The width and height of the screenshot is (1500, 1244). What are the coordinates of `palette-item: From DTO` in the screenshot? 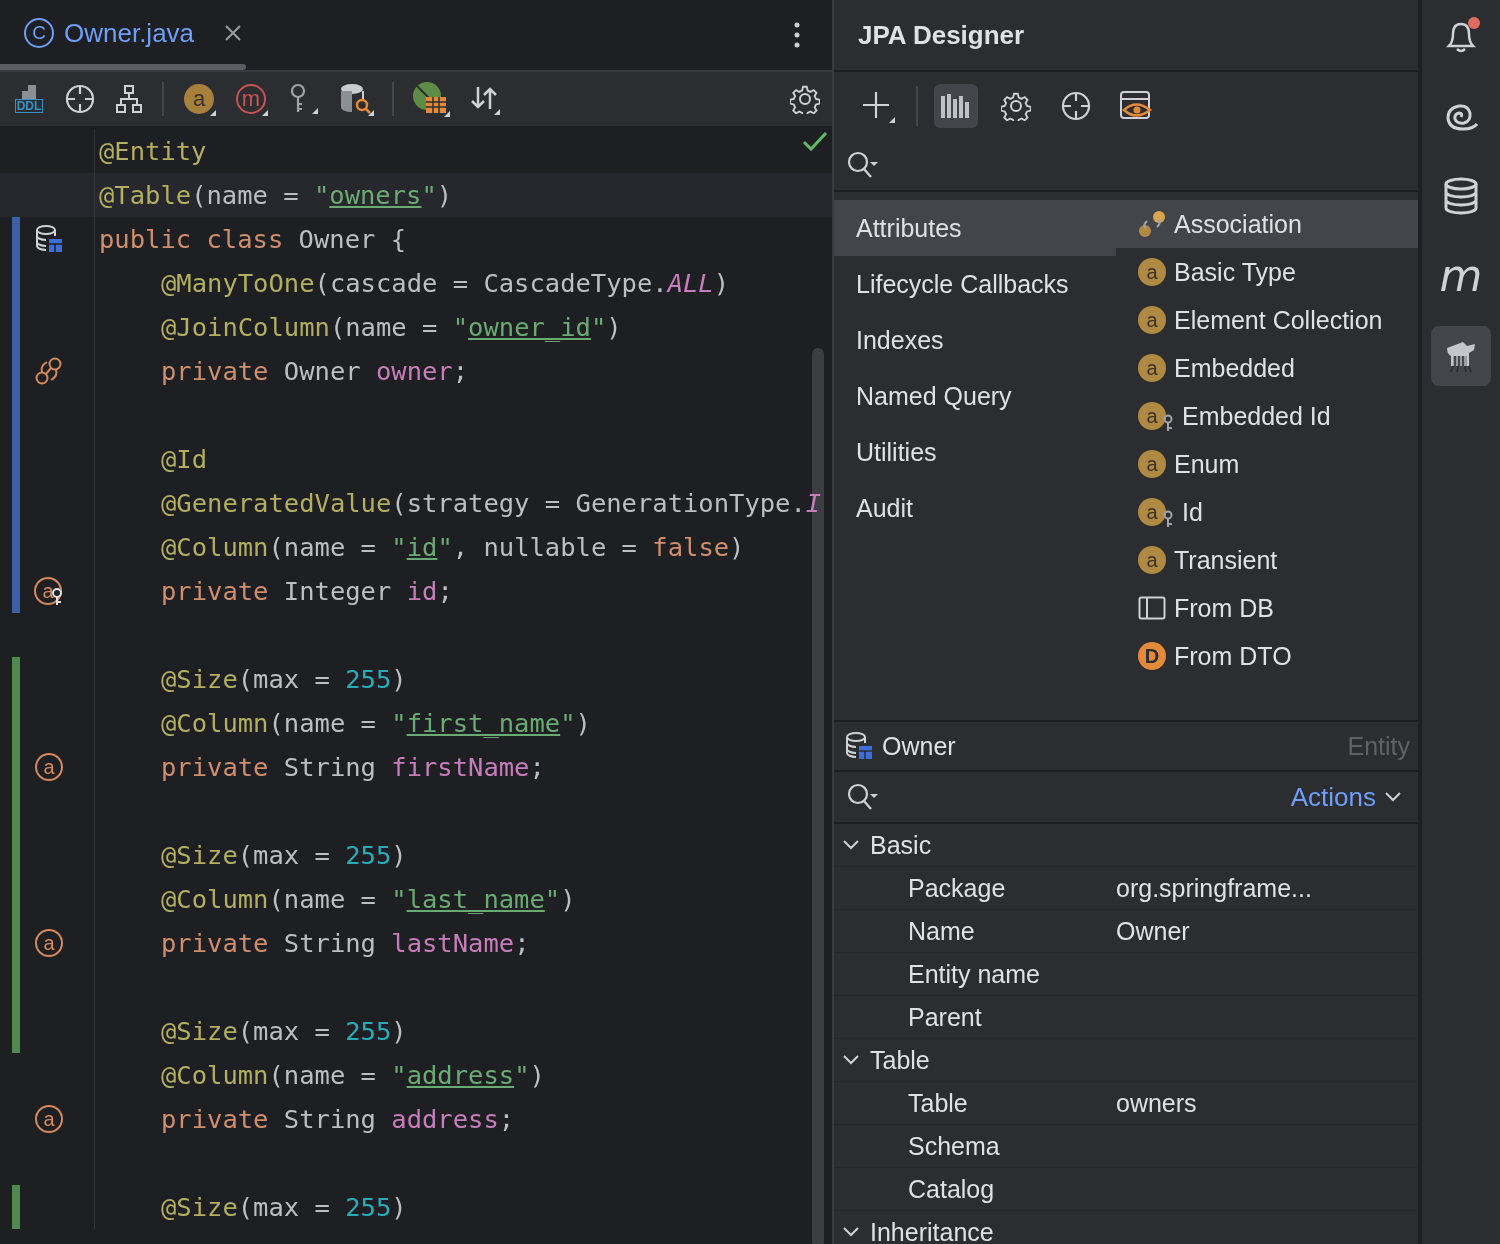 It's located at (1233, 656).